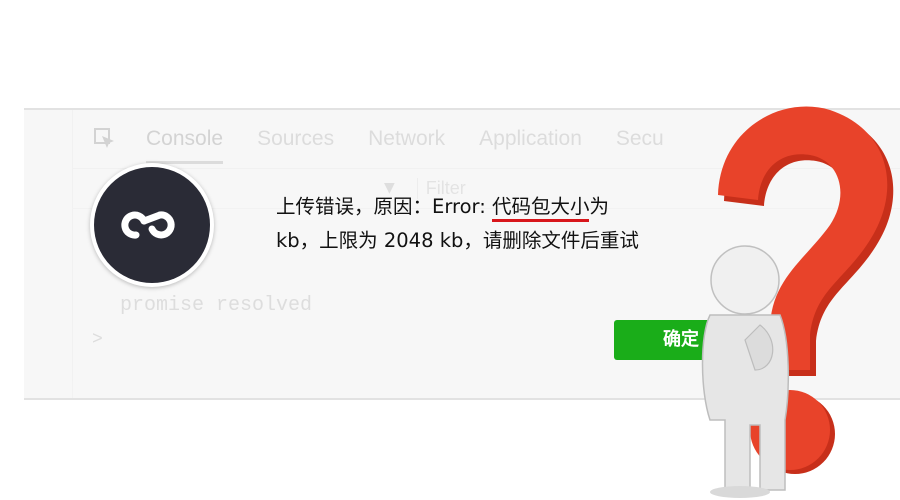  I want to click on error-message-suffix: 为, so click(599, 206).